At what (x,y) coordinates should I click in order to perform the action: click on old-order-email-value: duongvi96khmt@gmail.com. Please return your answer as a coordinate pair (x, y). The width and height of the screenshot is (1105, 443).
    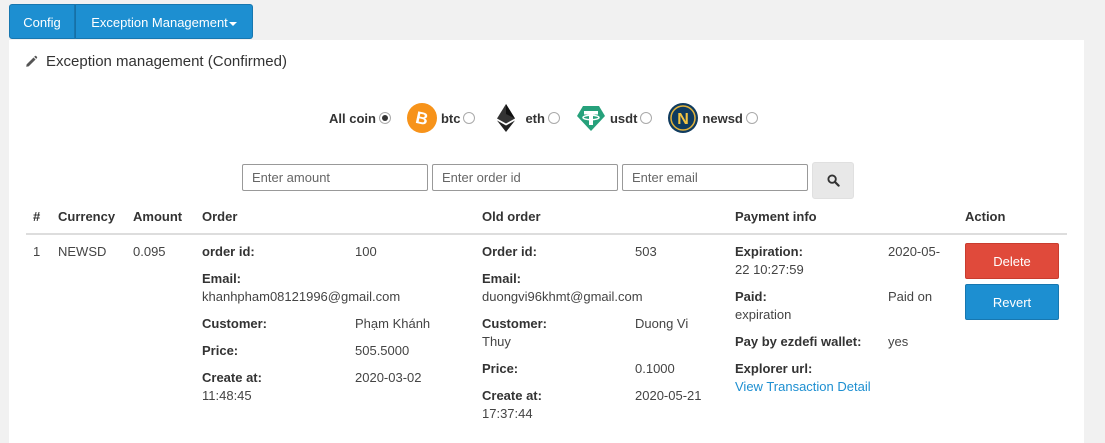
    Looking at the image, I should click on (562, 296).